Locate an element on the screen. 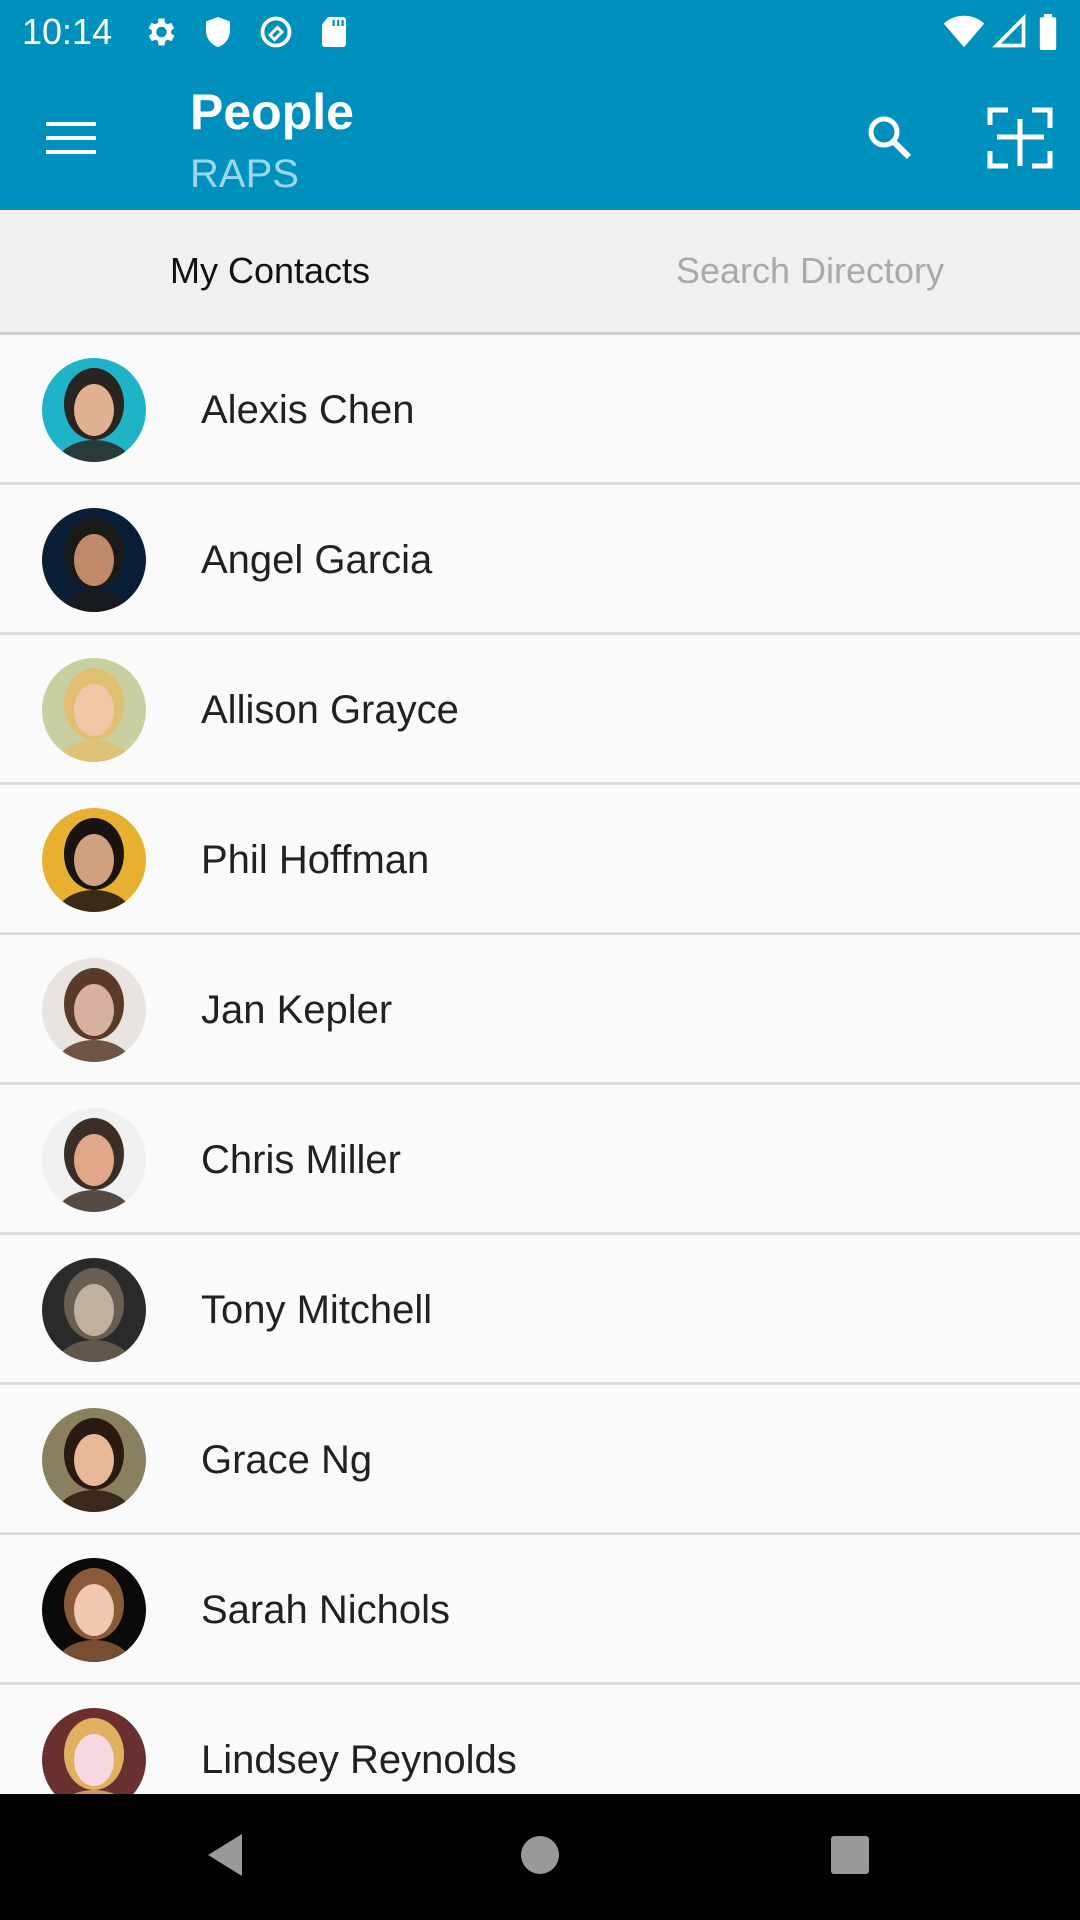  back-button is located at coordinates (226, 1857).